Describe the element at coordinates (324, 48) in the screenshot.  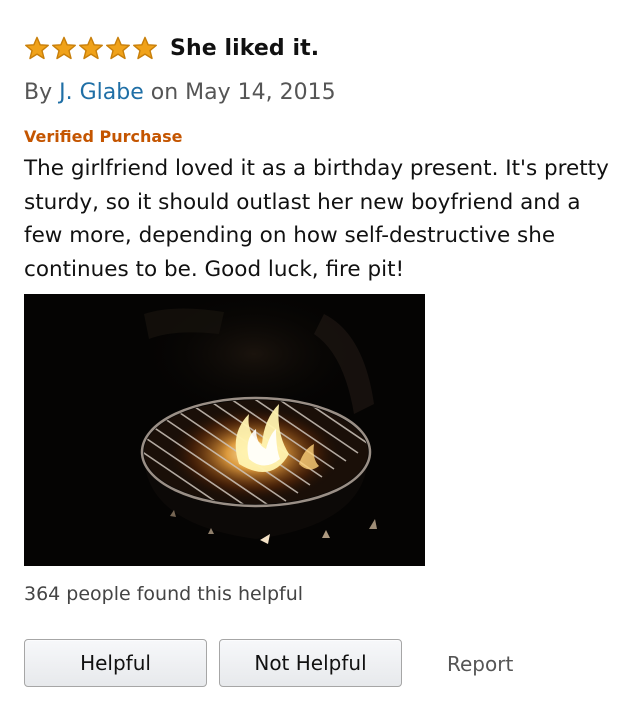
I see `review-title-row: She liked it.` at that location.